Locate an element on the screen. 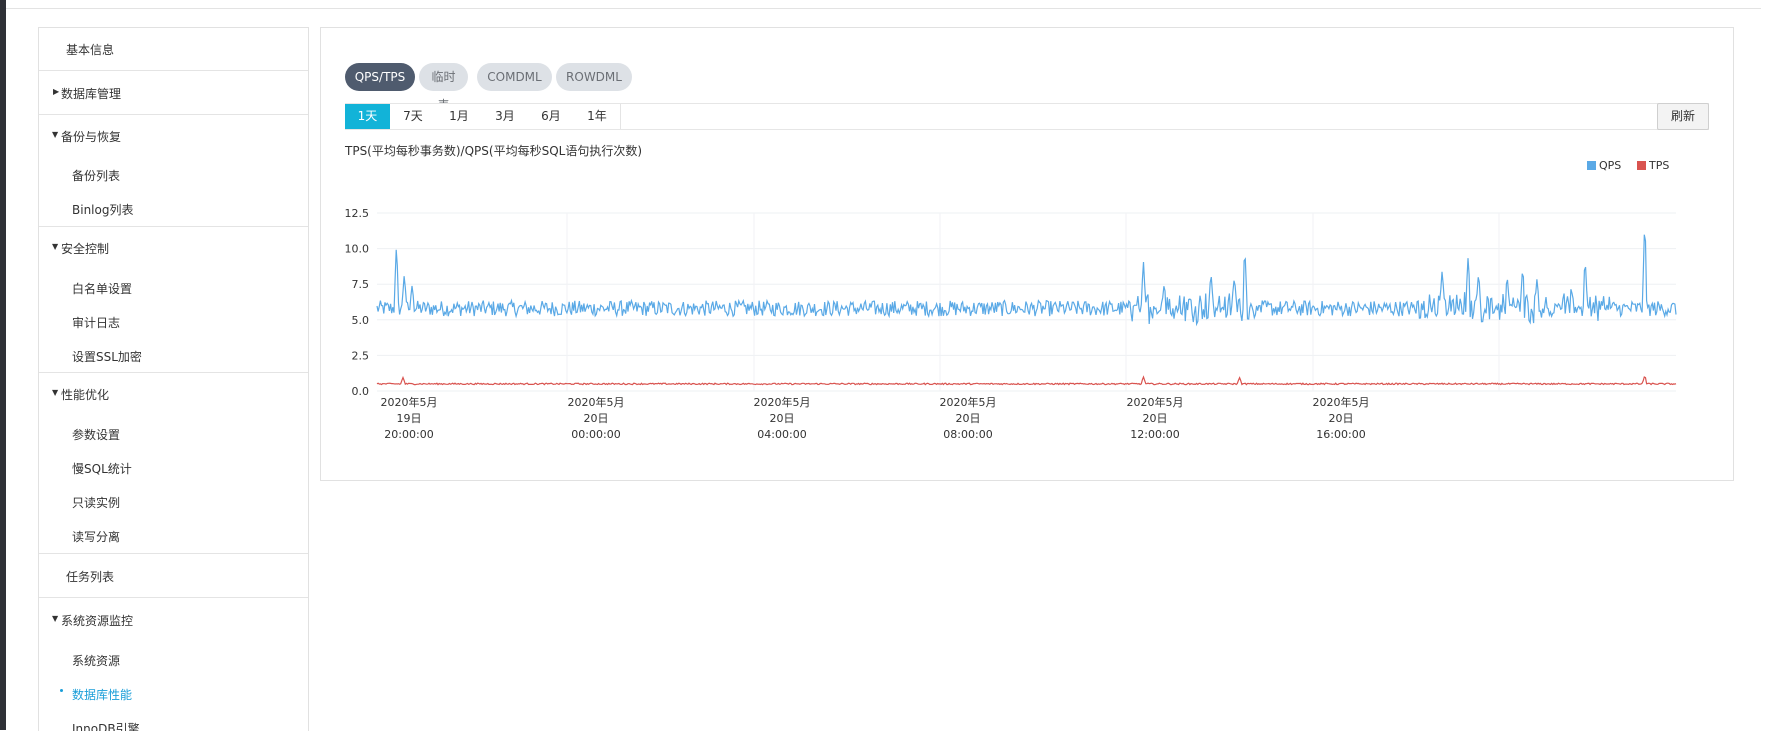 The width and height of the screenshot is (1767, 731). series-line-tps is located at coordinates (1026, 380).